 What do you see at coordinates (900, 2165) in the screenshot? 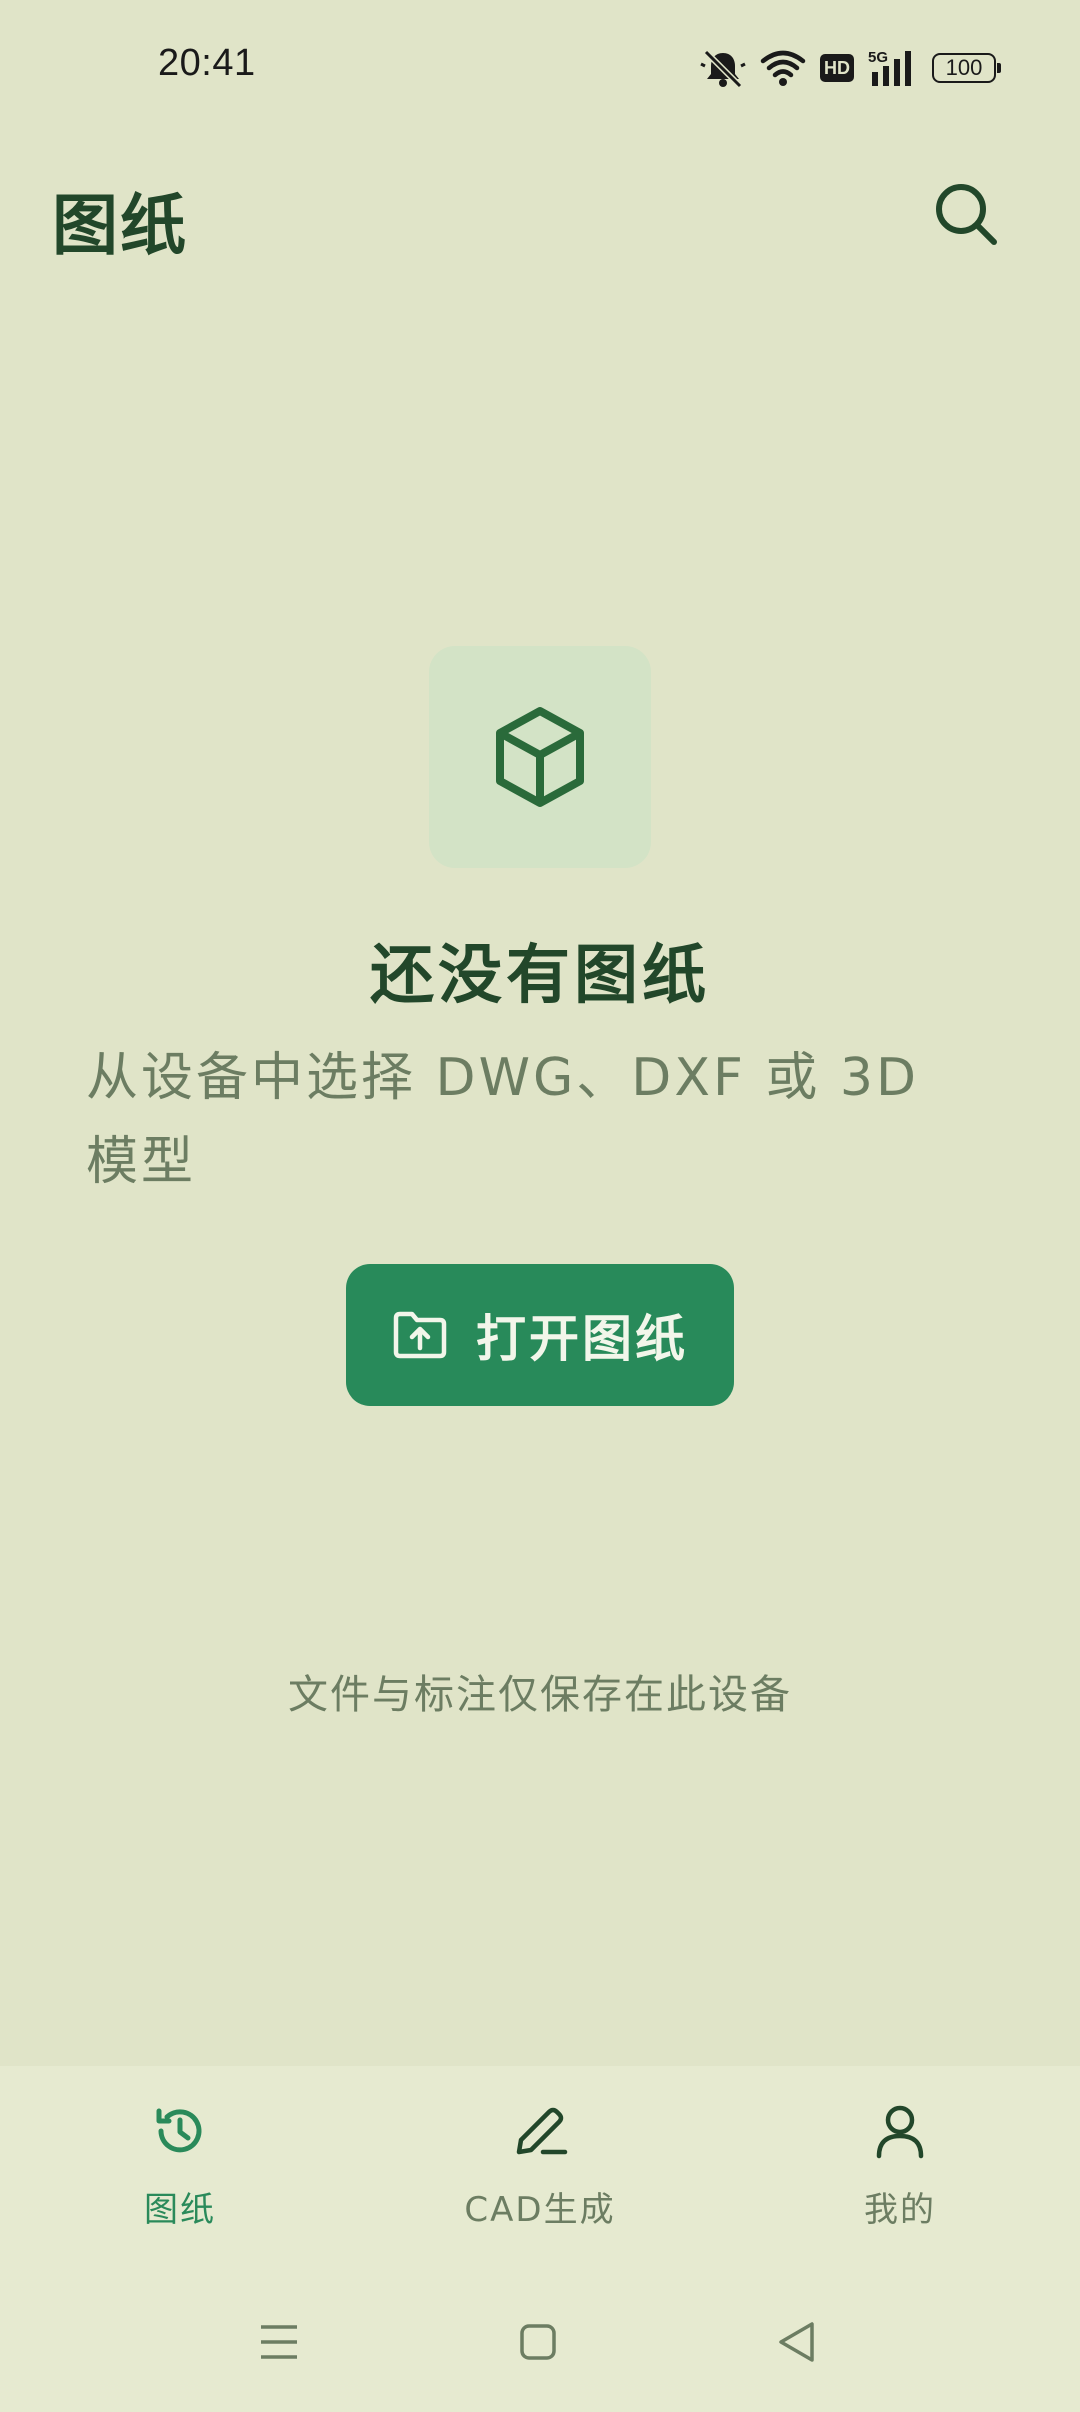
I see `nav-item-mine: 我的` at bounding box center [900, 2165].